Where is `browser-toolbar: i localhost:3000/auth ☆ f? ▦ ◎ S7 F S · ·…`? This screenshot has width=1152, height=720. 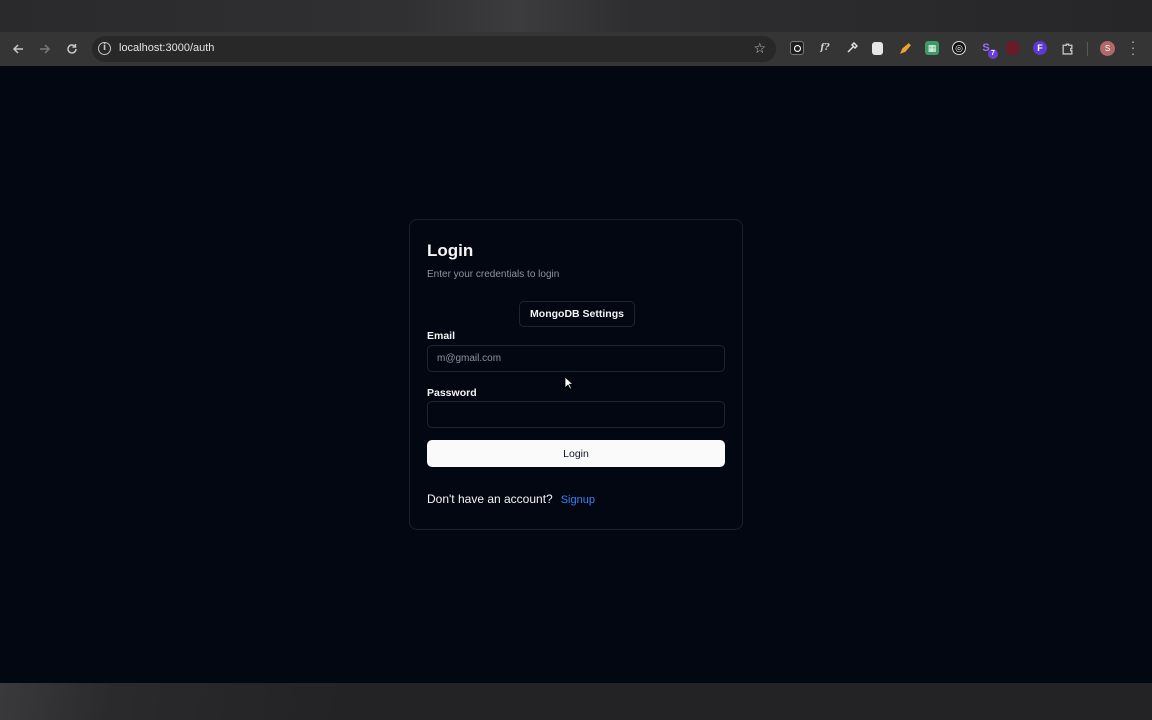 browser-toolbar: i localhost:3000/auth ☆ f? ▦ ◎ S7 F S · ·… is located at coordinates (576, 49).